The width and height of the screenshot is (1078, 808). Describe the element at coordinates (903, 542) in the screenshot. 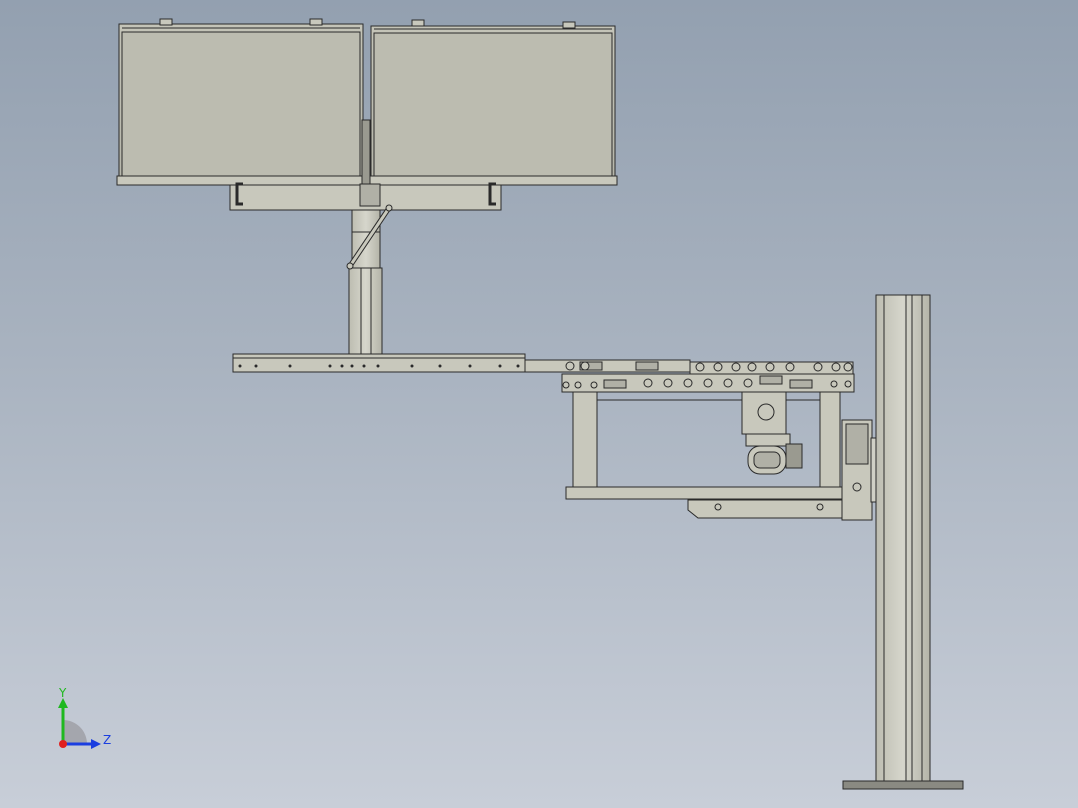

I see `support-column` at that location.